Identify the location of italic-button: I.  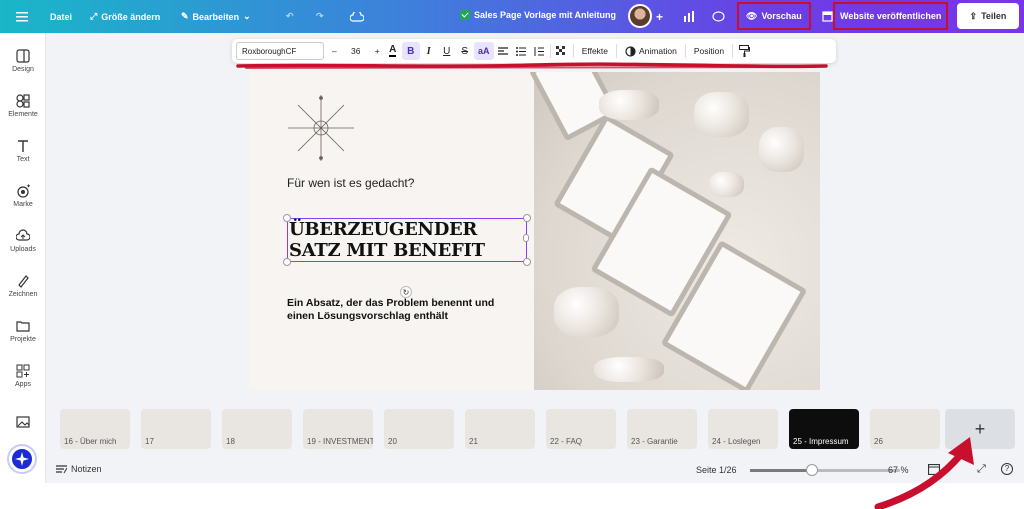
(429, 51).